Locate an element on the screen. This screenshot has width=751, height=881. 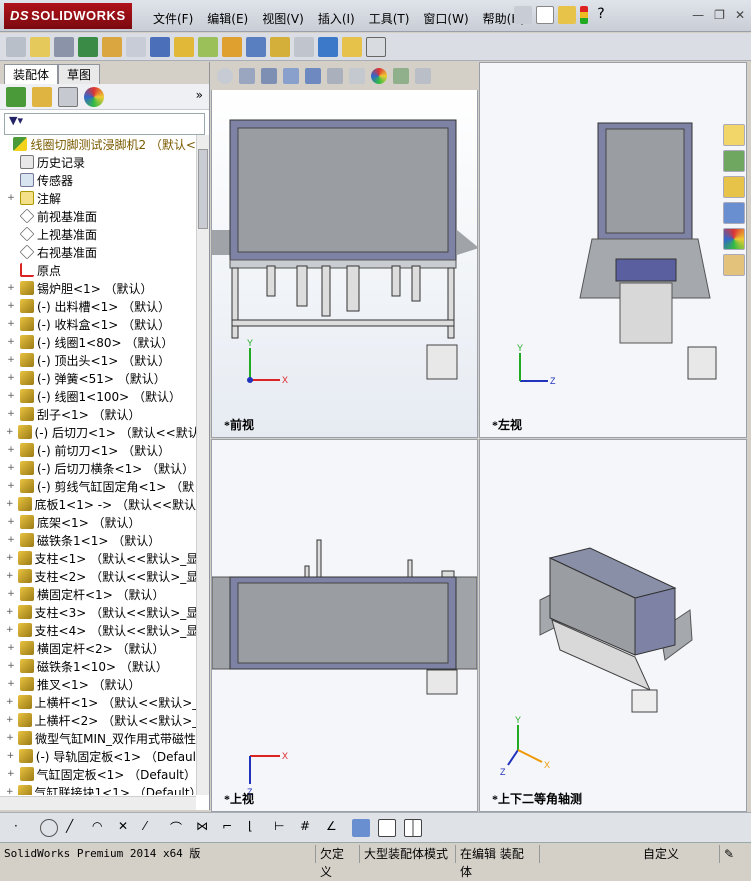
tree-item: + 支柱<3> （默认<<默认>_显示 is located at coordinates (98, 612).